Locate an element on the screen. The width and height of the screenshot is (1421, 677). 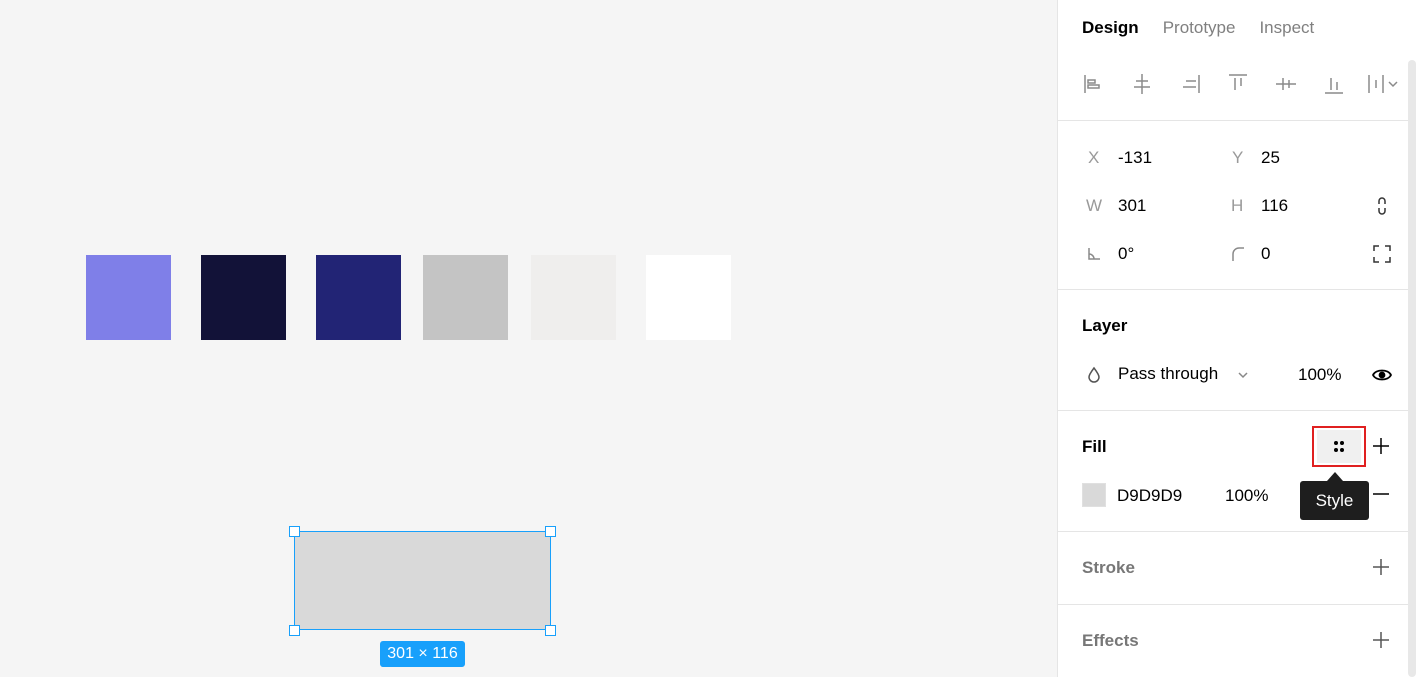
align-bottom-icon is located at coordinates (1334, 84).